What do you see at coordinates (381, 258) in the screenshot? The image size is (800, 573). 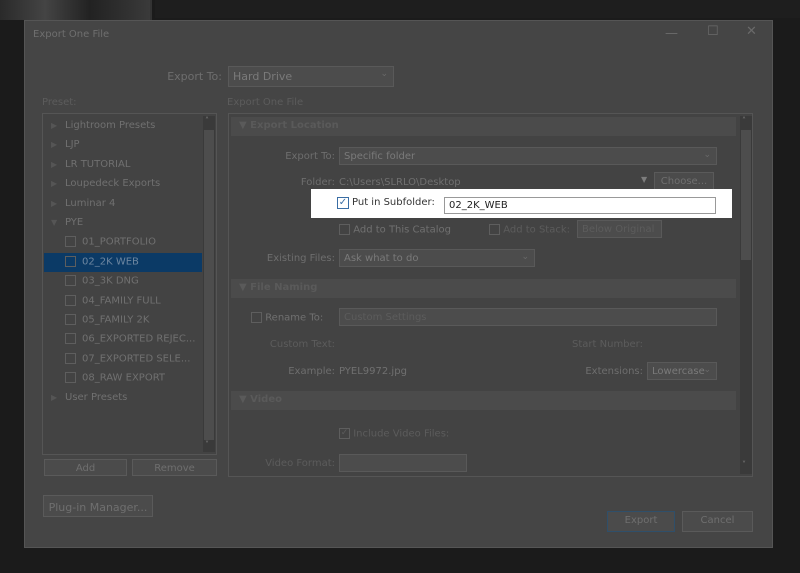 I see `existing-files-value: Ask what to do` at bounding box center [381, 258].